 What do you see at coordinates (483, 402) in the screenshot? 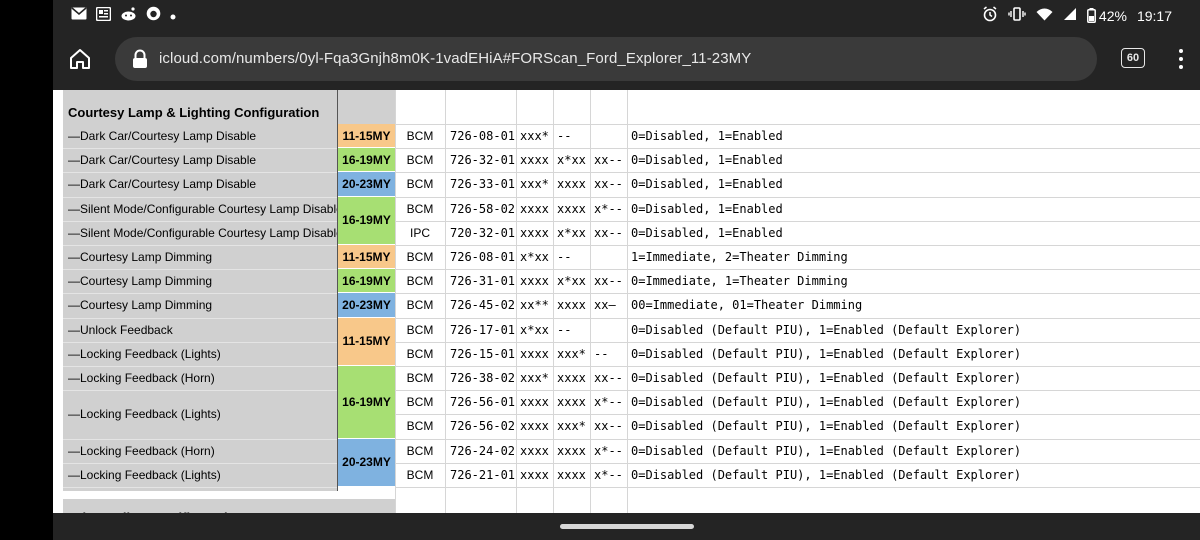
I see `address-cell: 726-56-01` at bounding box center [483, 402].